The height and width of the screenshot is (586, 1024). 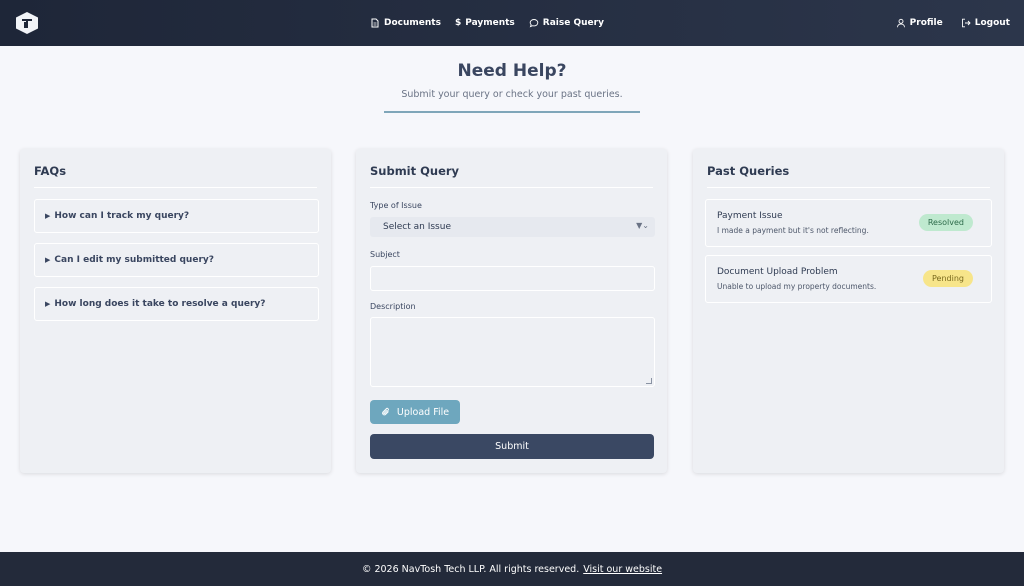 I want to click on chat-bubble-icon, so click(x=534, y=23).